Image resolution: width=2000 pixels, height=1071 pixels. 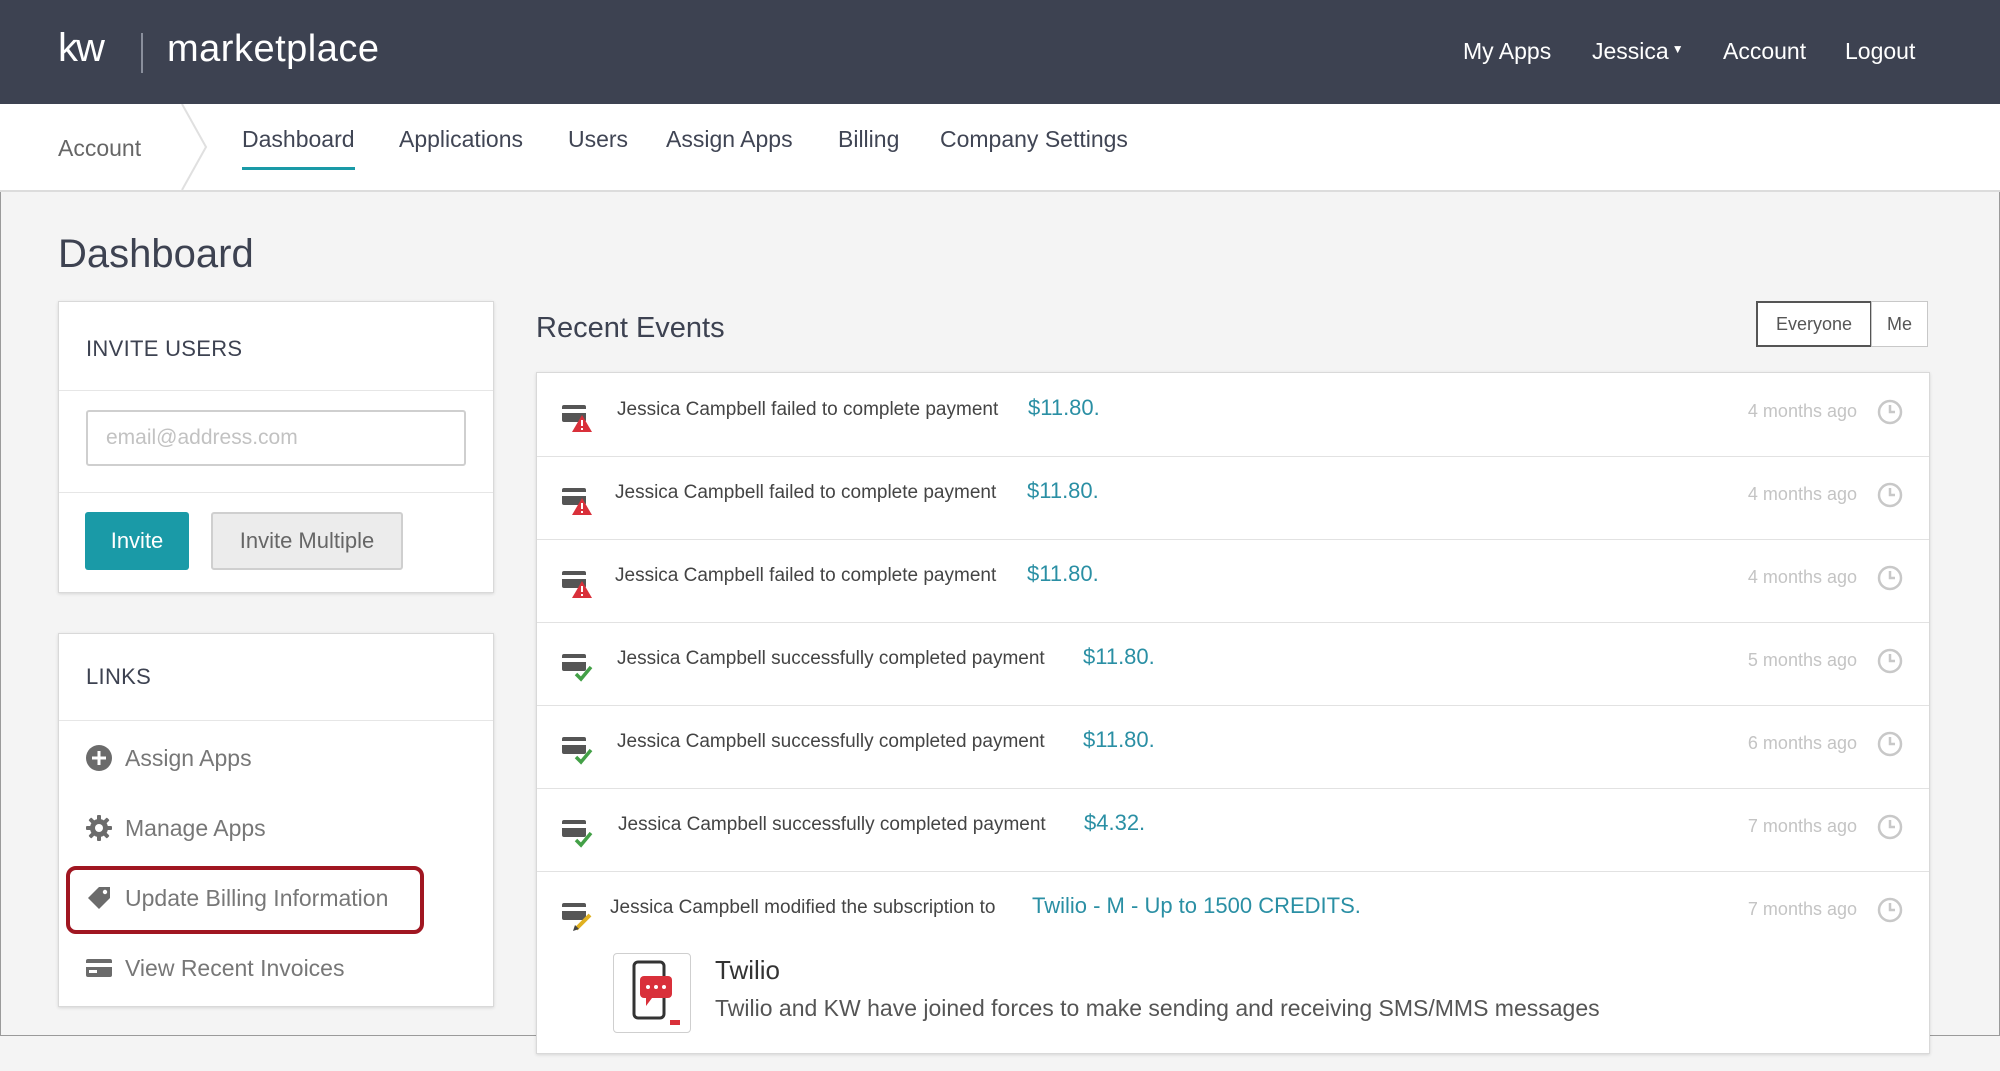 I want to click on plus-circle-icon, so click(x=99, y=758).